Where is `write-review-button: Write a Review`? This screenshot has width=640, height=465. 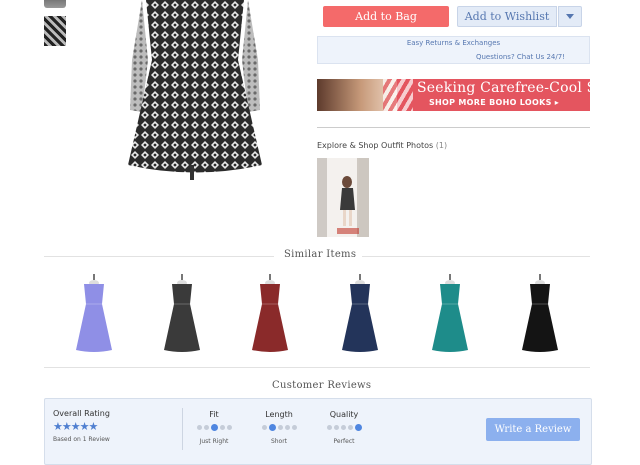 write-review-button: Write a Review is located at coordinates (533, 429).